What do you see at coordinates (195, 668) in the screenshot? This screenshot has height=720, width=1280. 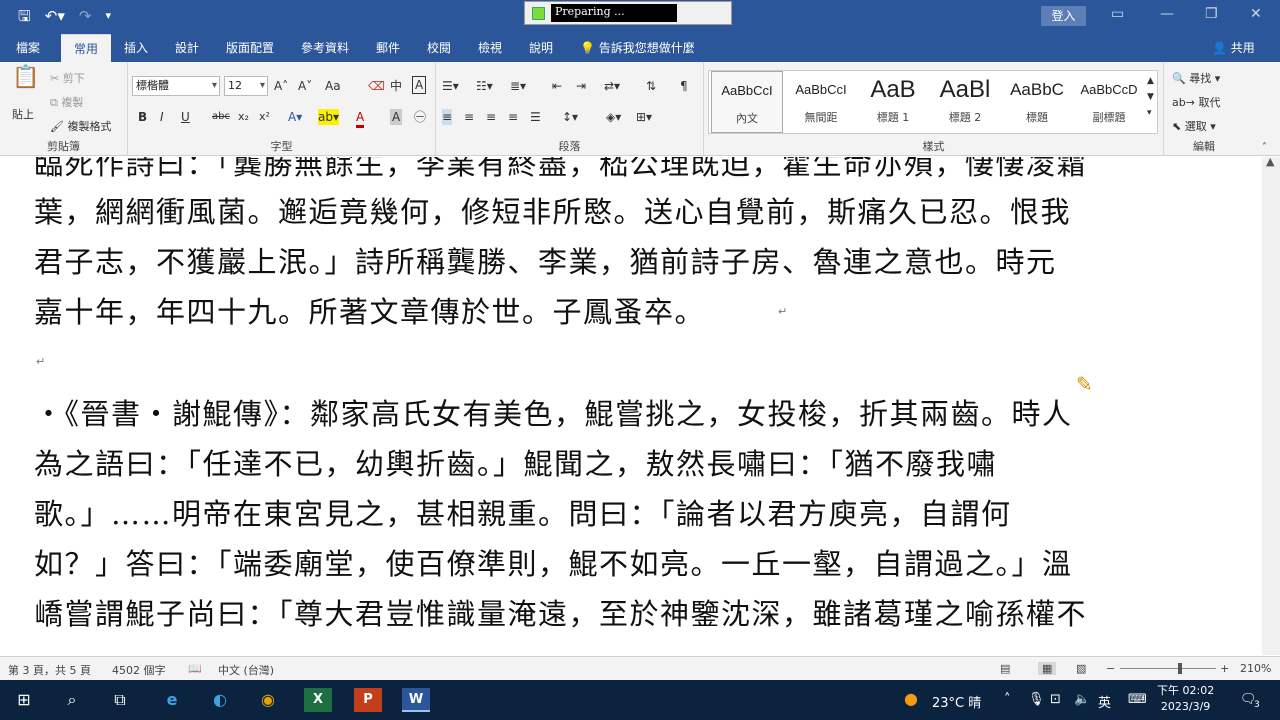 I see `proofing-icon: 📖` at bounding box center [195, 668].